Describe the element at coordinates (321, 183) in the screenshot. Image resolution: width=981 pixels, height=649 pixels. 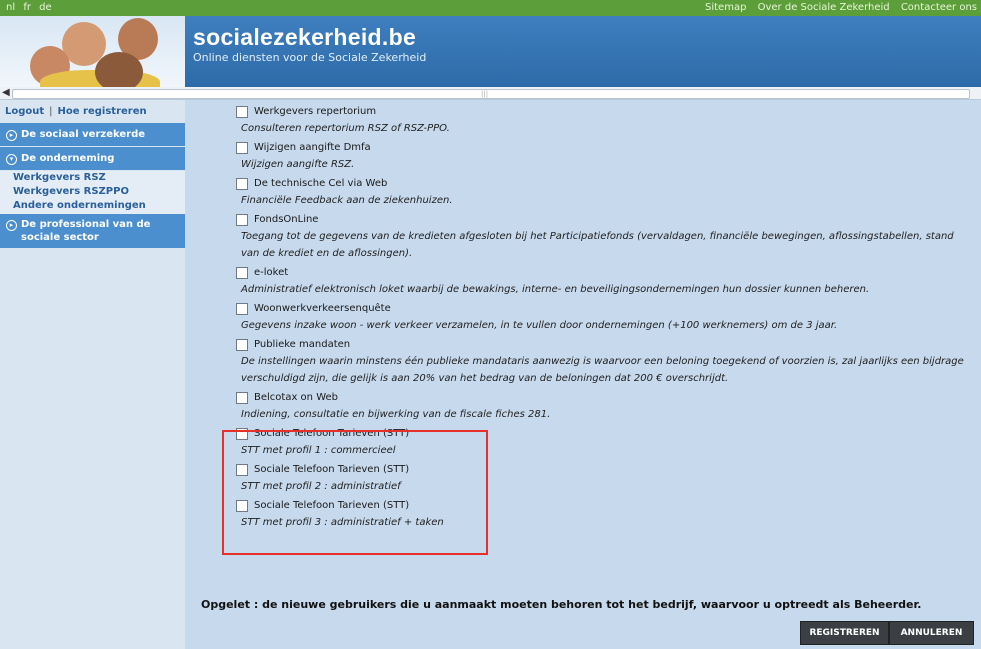
I see `service-title: De technische Cel via Web` at that location.